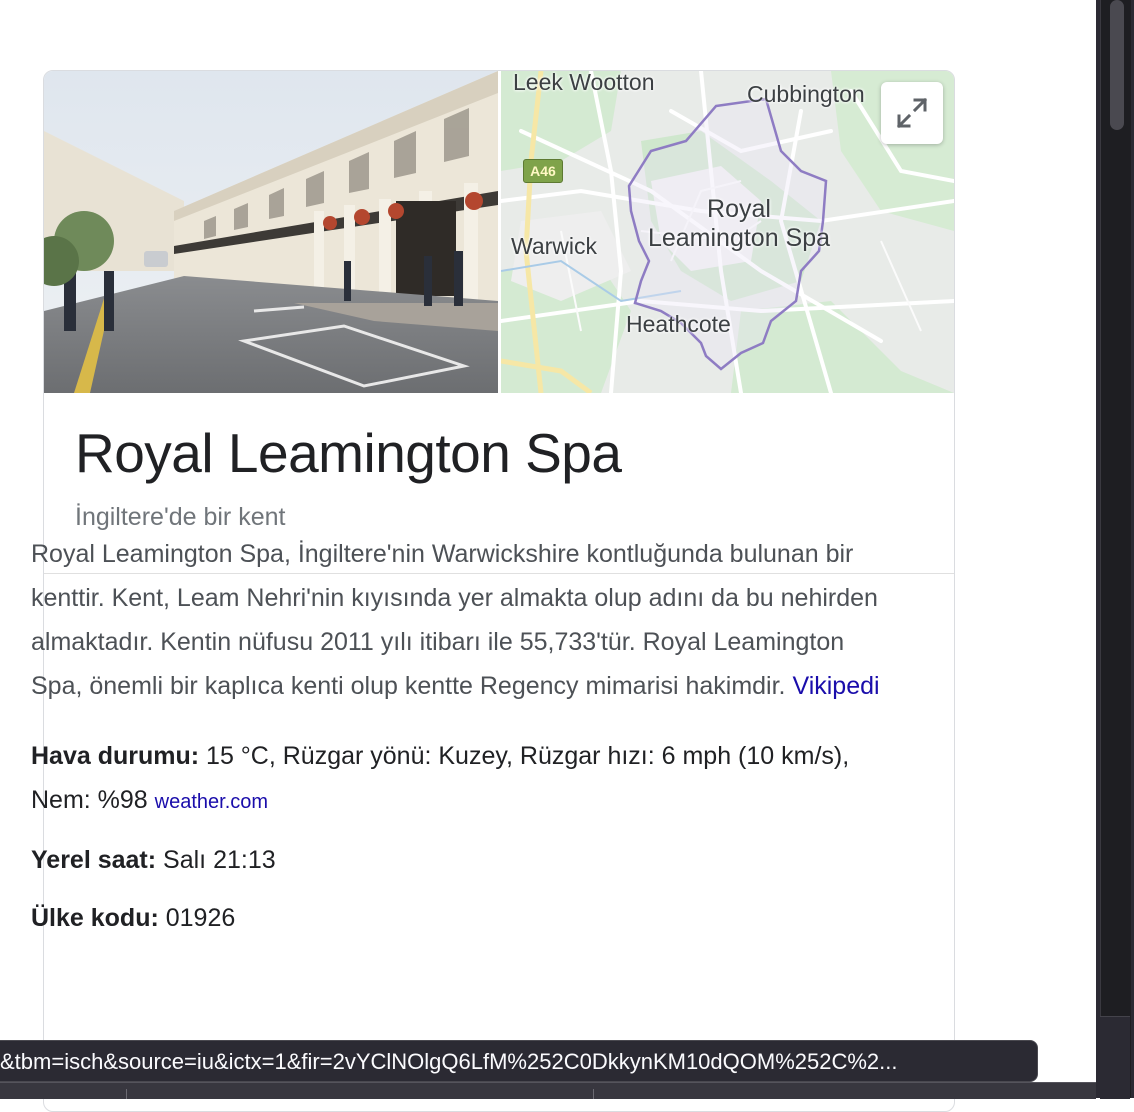  I want to click on map-expand-button, so click(912, 113).